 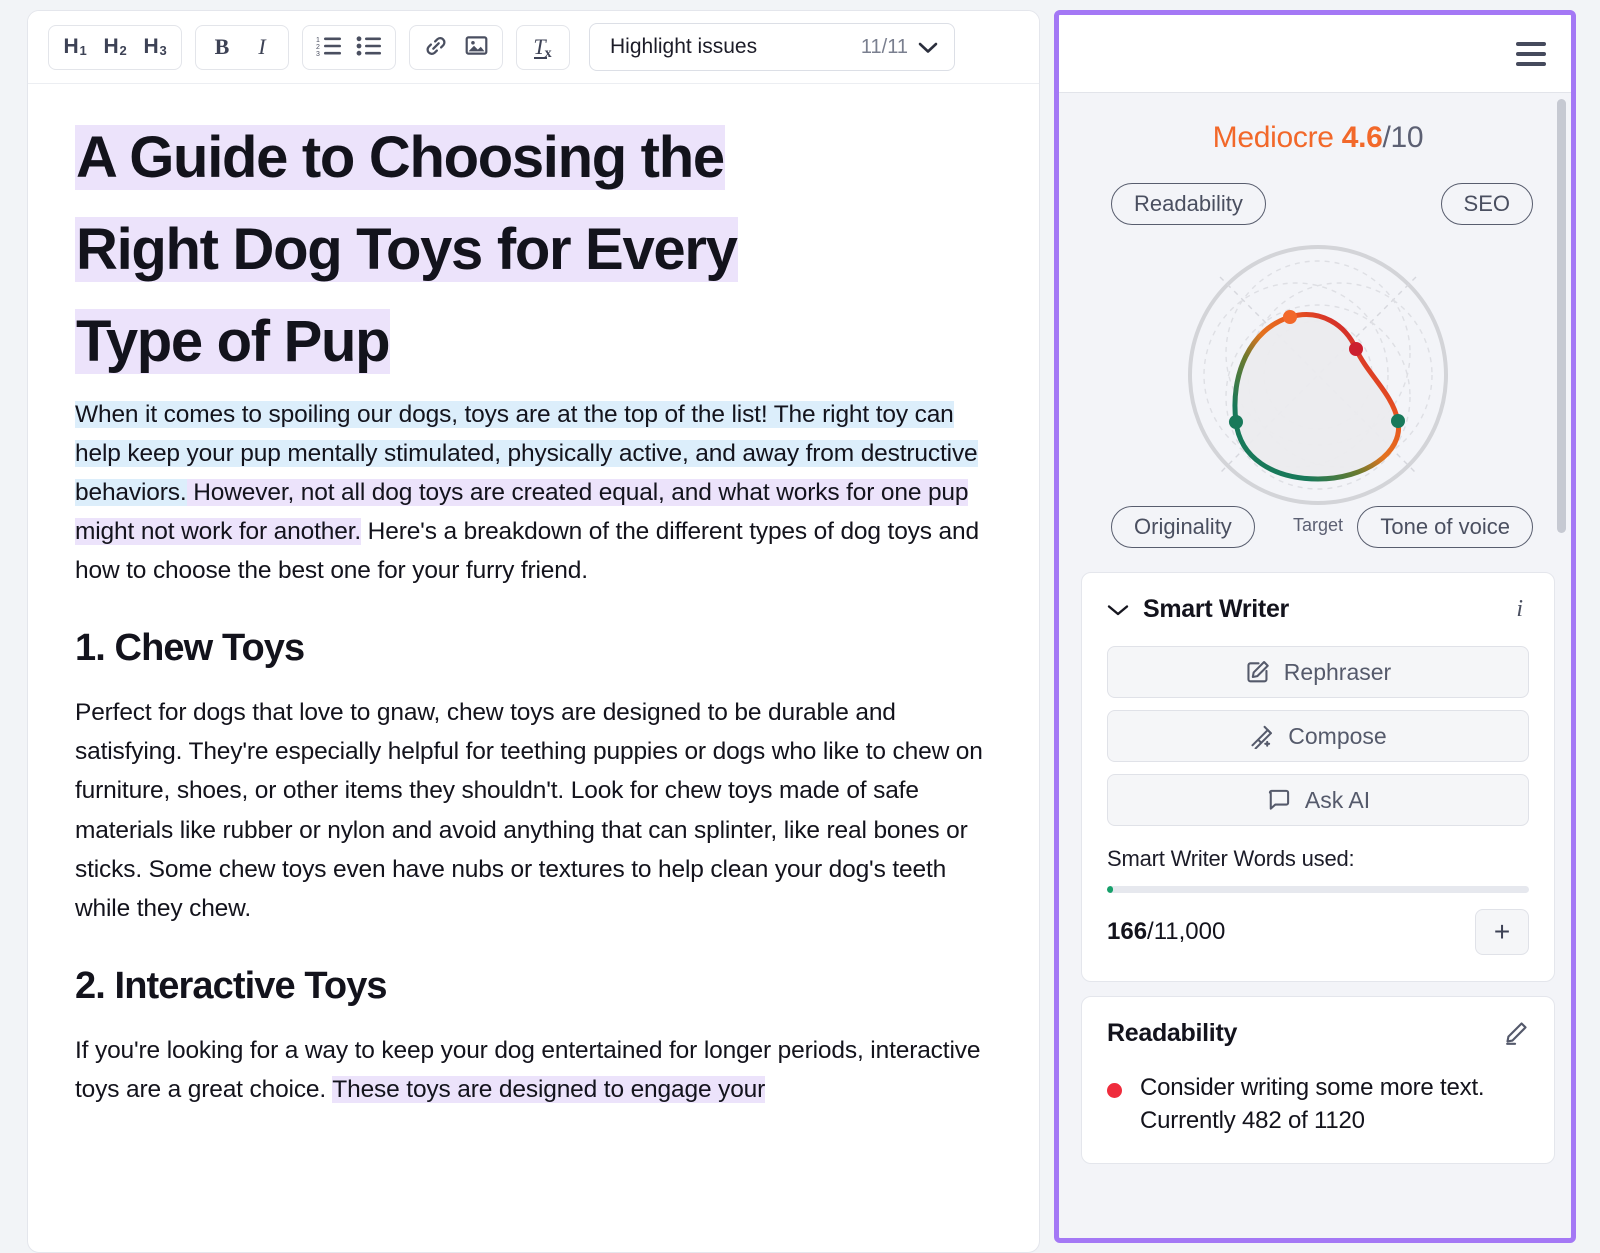 What do you see at coordinates (1216, 609) in the screenshot?
I see `smart-writer-title: Smart Writer` at bounding box center [1216, 609].